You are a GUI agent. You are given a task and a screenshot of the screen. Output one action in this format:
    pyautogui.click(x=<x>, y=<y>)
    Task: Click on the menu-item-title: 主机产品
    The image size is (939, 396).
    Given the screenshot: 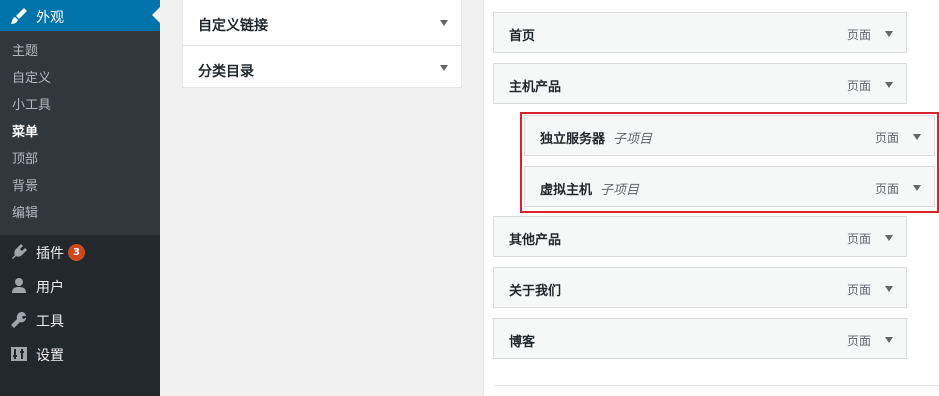 What is the action you would take?
    pyautogui.click(x=535, y=87)
    